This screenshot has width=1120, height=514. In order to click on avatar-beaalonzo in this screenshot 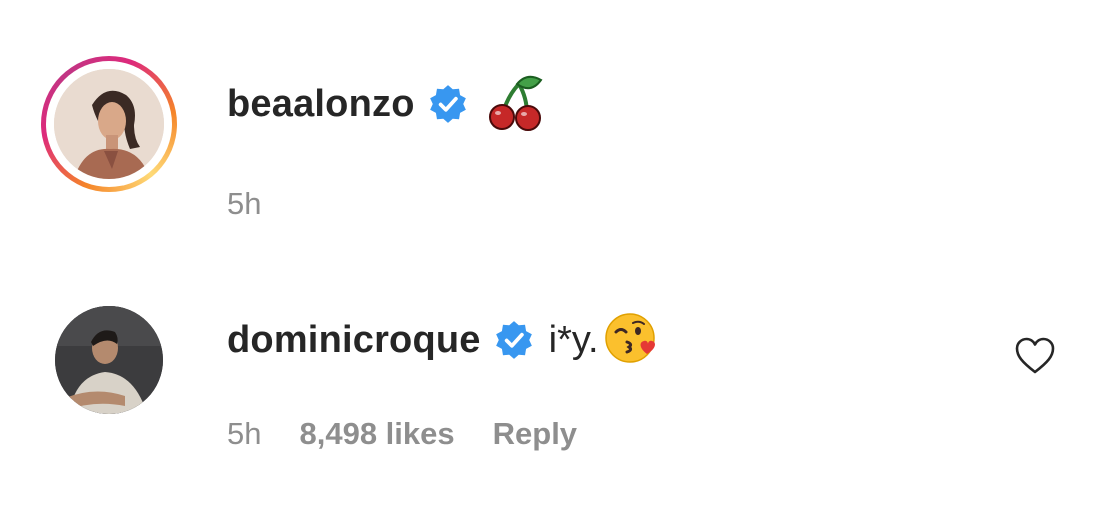, I will do `click(109, 124)`.